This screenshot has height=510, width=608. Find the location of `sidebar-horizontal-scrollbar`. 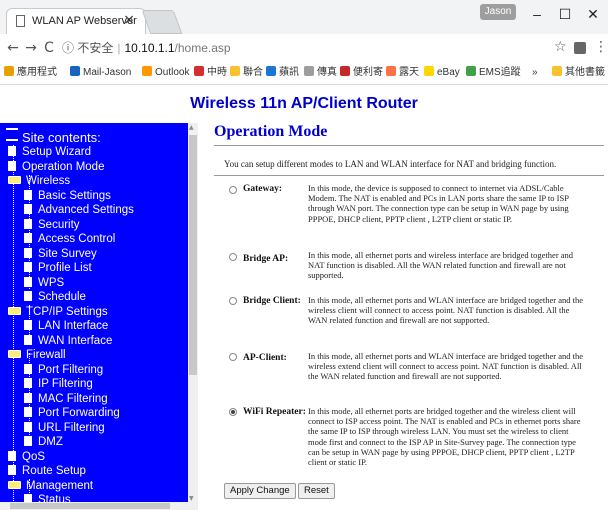

sidebar-horizontal-scrollbar is located at coordinates (99, 506).